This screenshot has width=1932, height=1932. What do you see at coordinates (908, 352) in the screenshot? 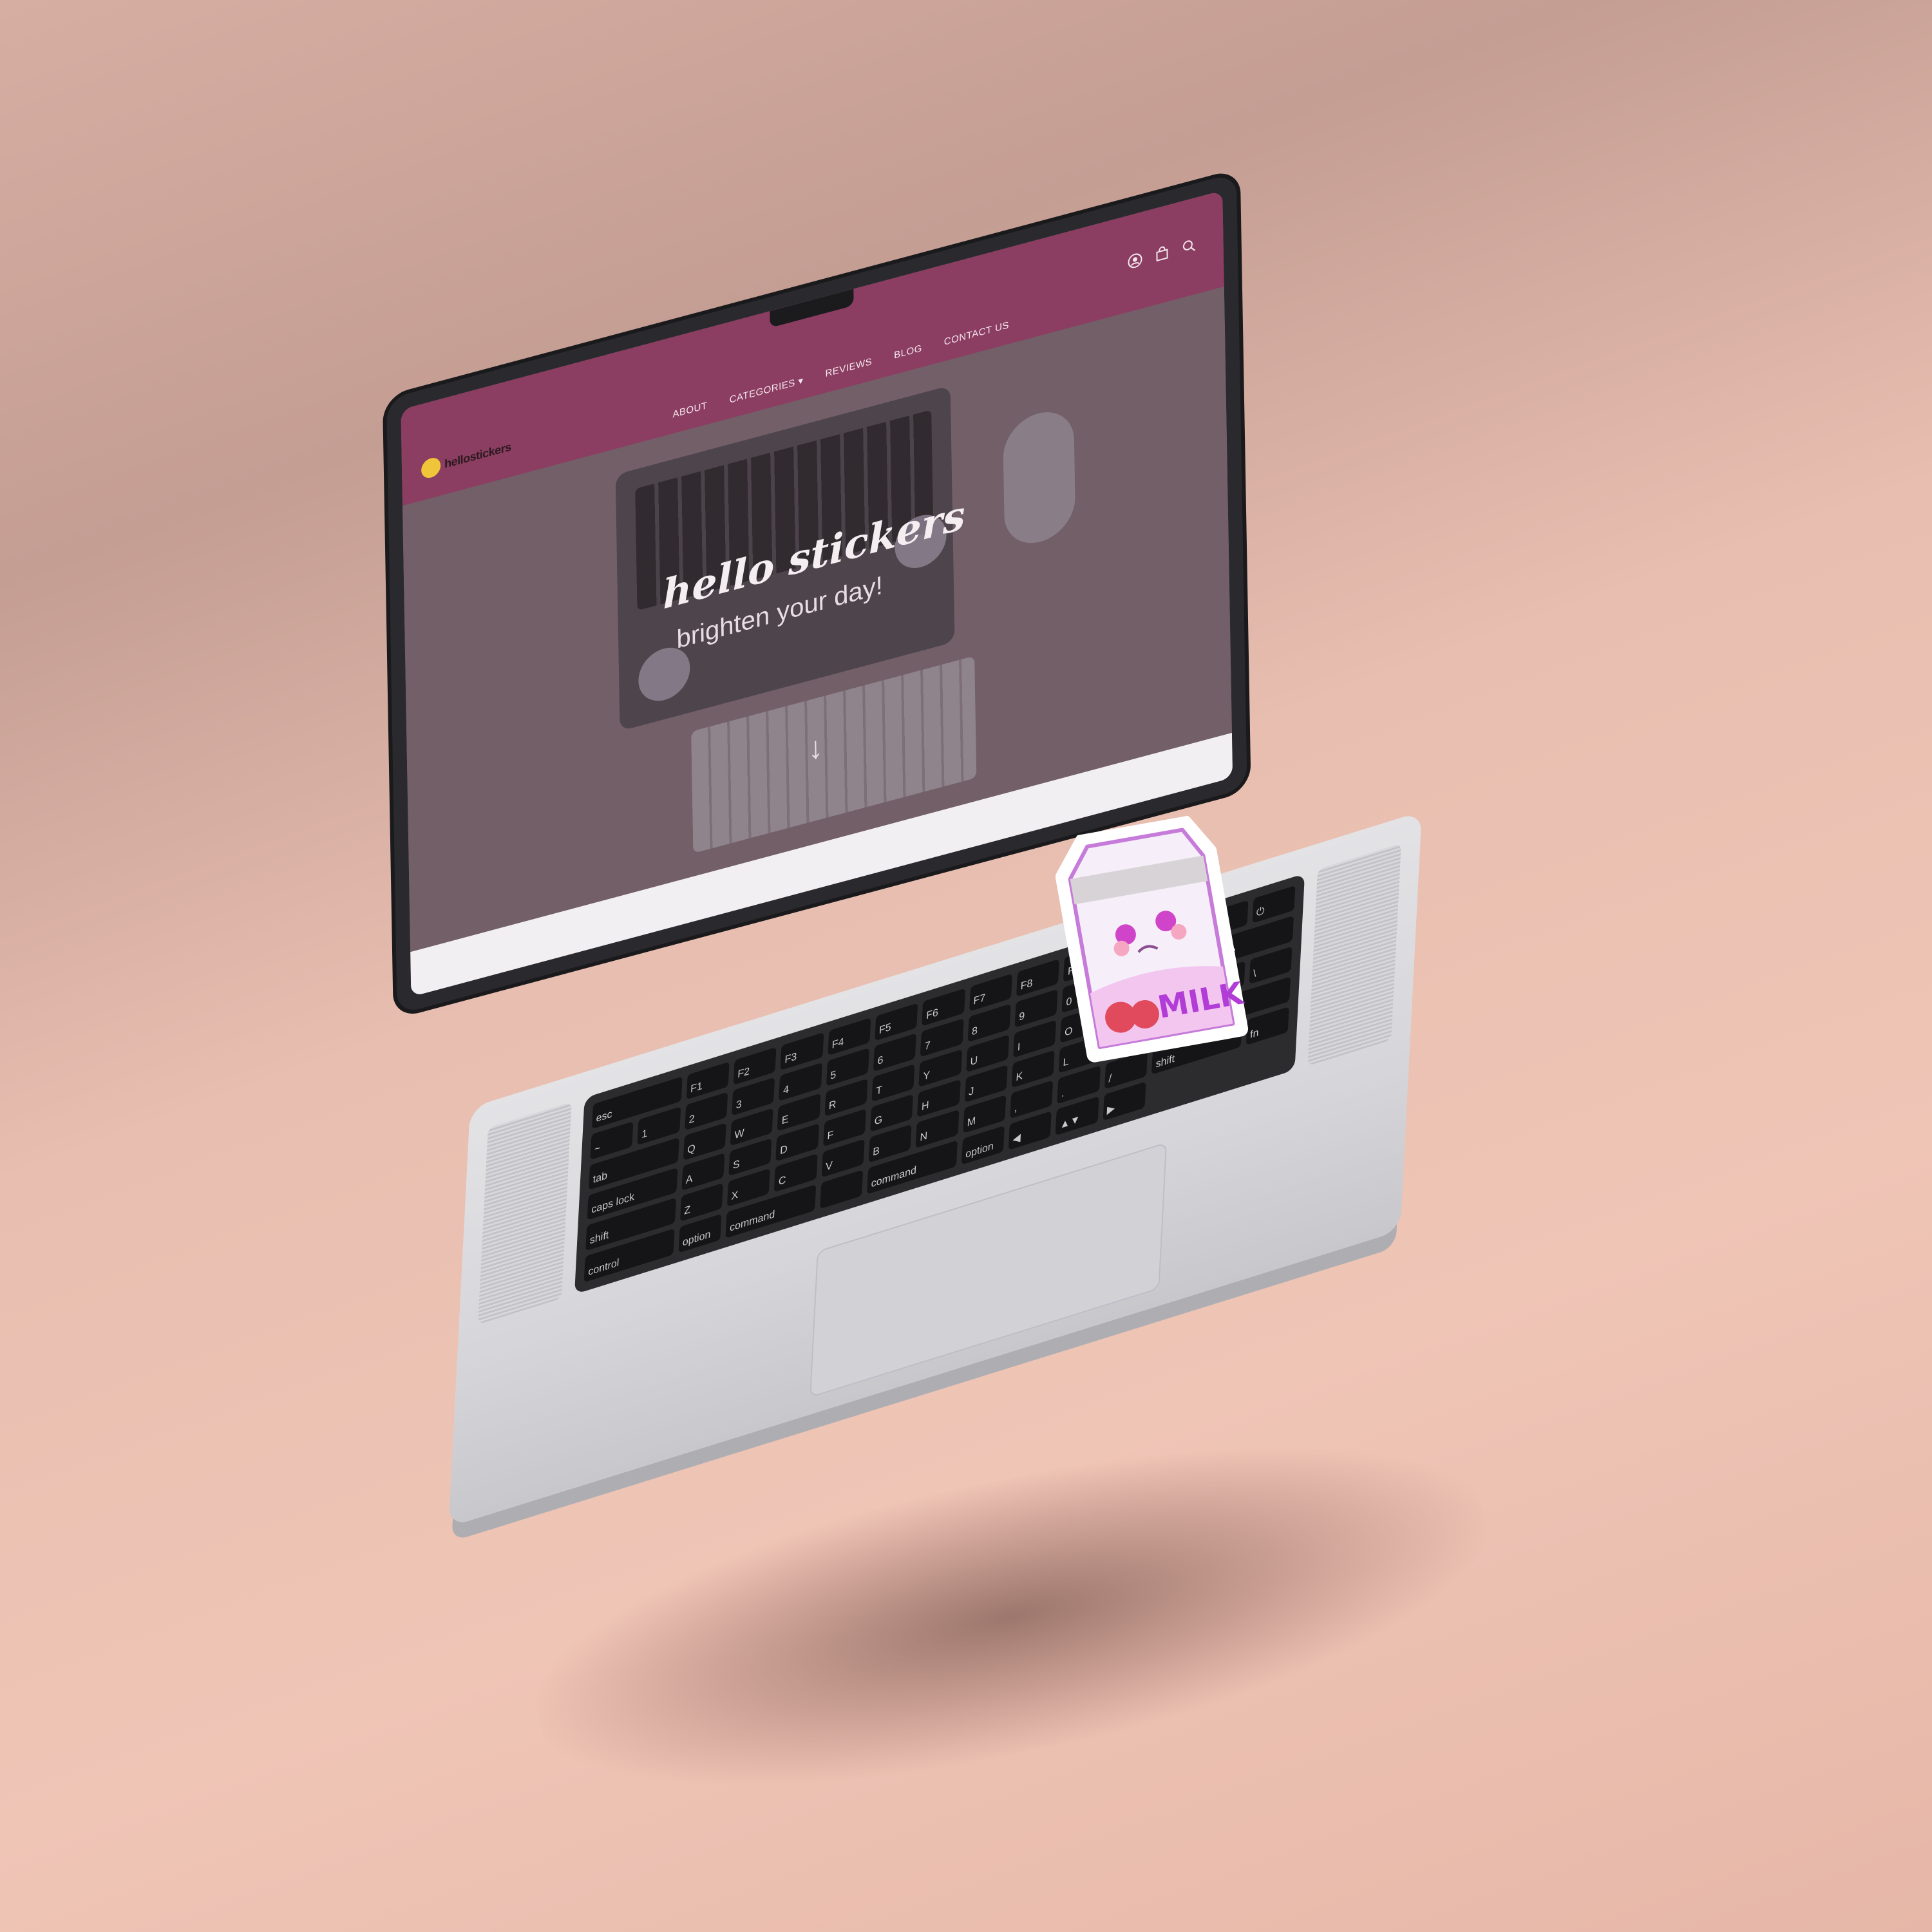
I see `nav-blog: BLOG` at bounding box center [908, 352].